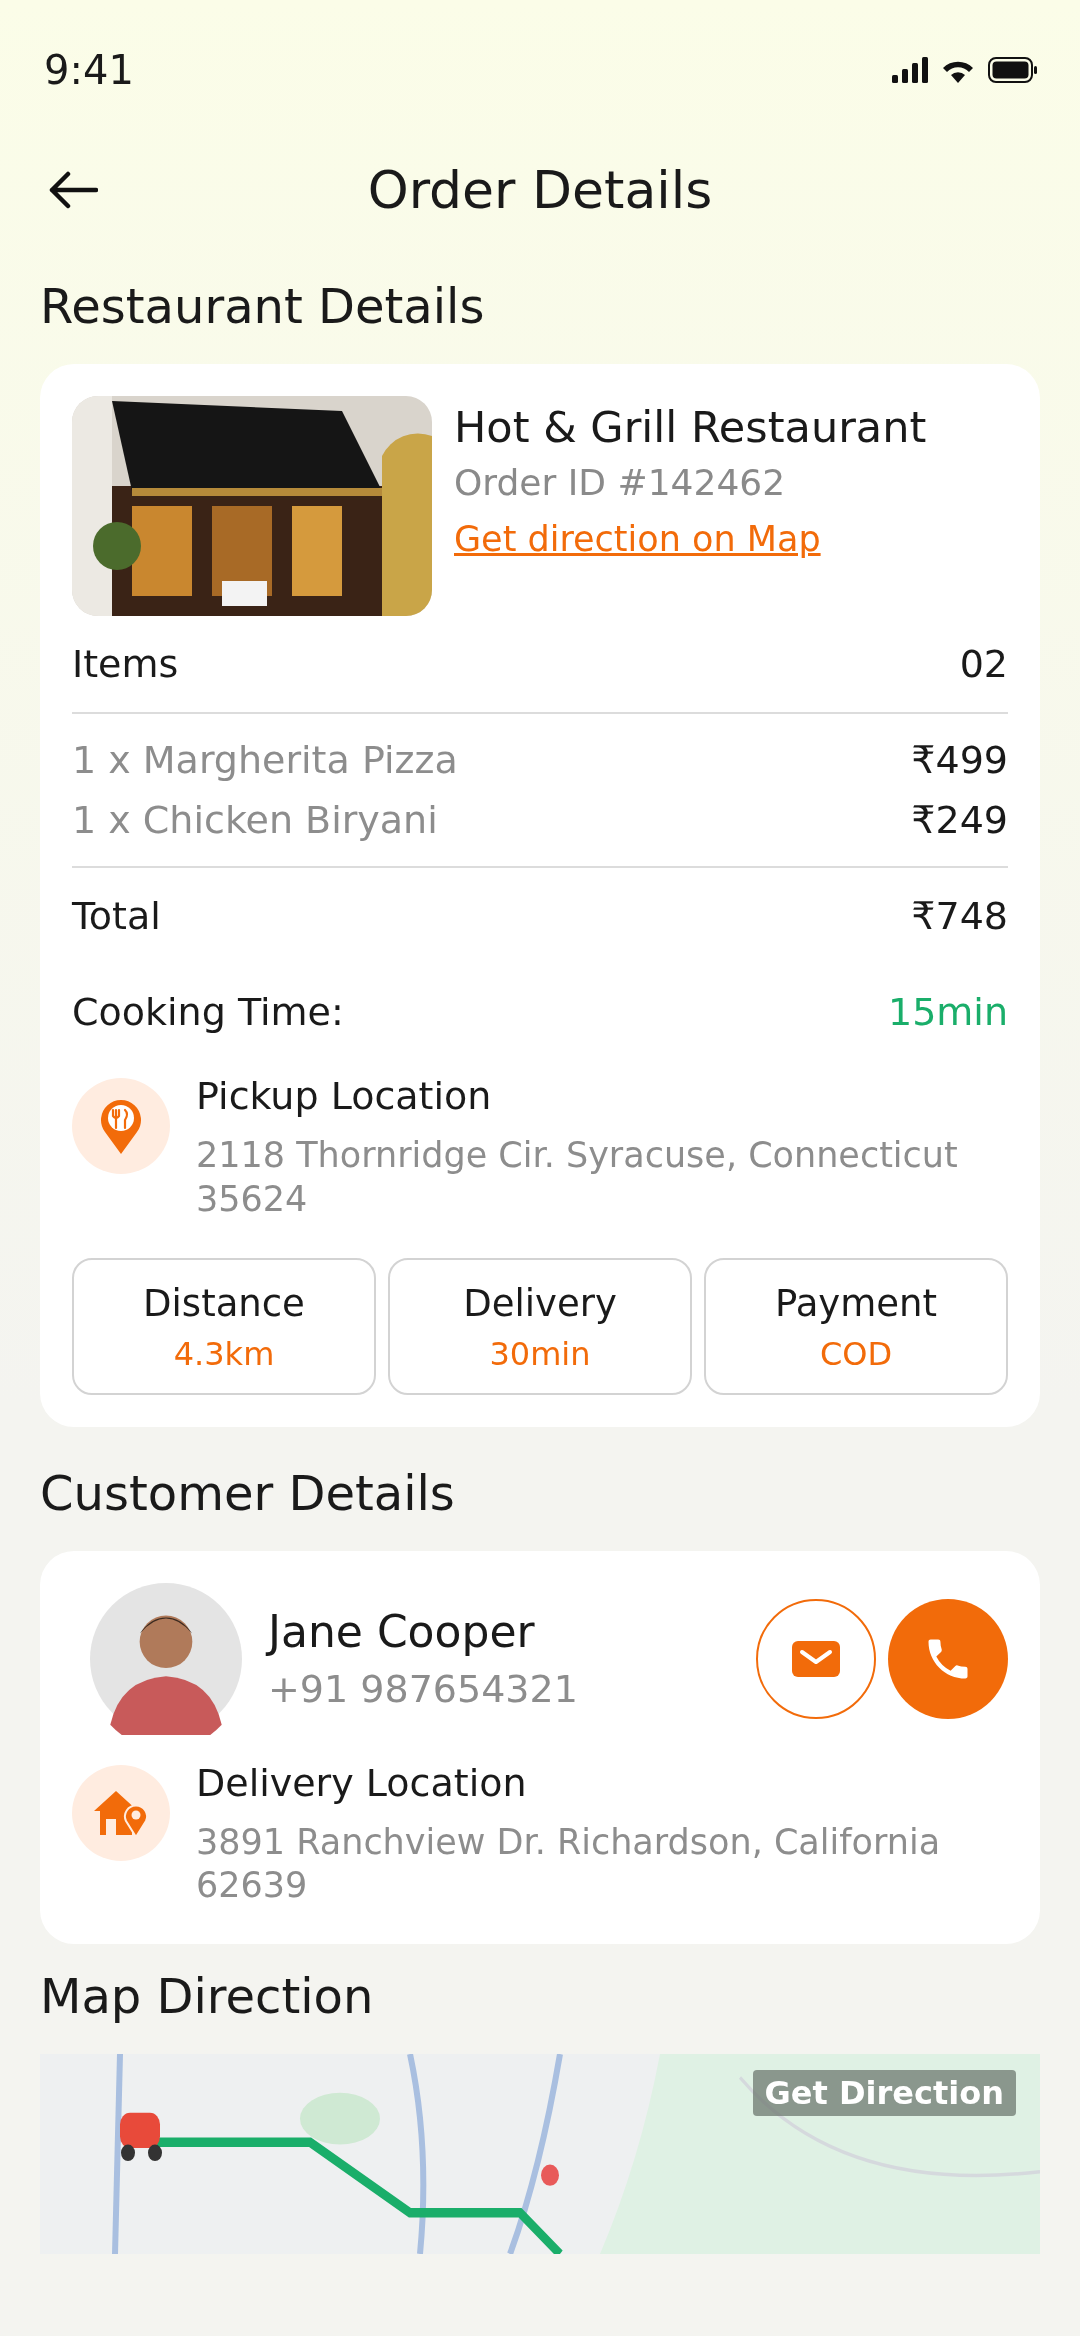 This screenshot has width=1080, height=2336. I want to click on location-address: 2118 Thornridge Cir. Syracuse, Connecticut 35624, so click(577, 1177).